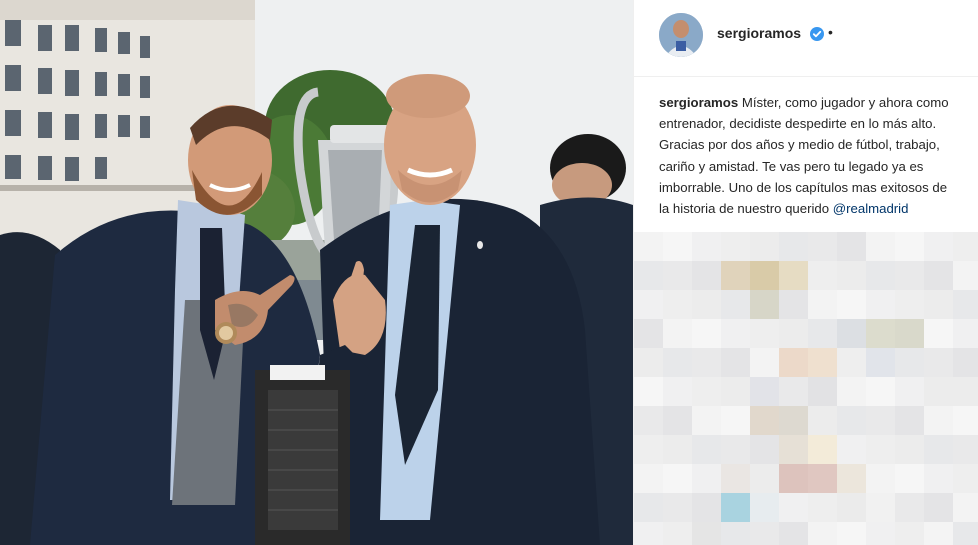  I want to click on post-header: sergioramos •, so click(806, 38).